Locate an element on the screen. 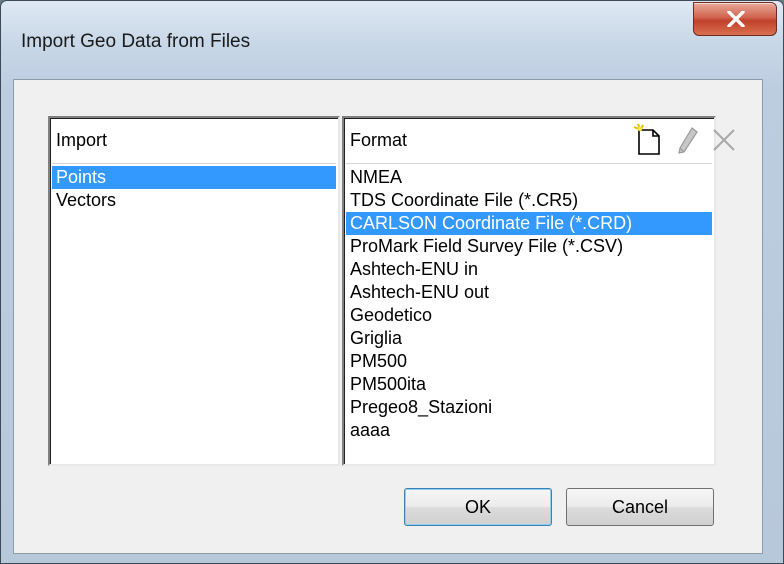 The image size is (784, 564). format-list-header: Format is located at coordinates (540, 142).